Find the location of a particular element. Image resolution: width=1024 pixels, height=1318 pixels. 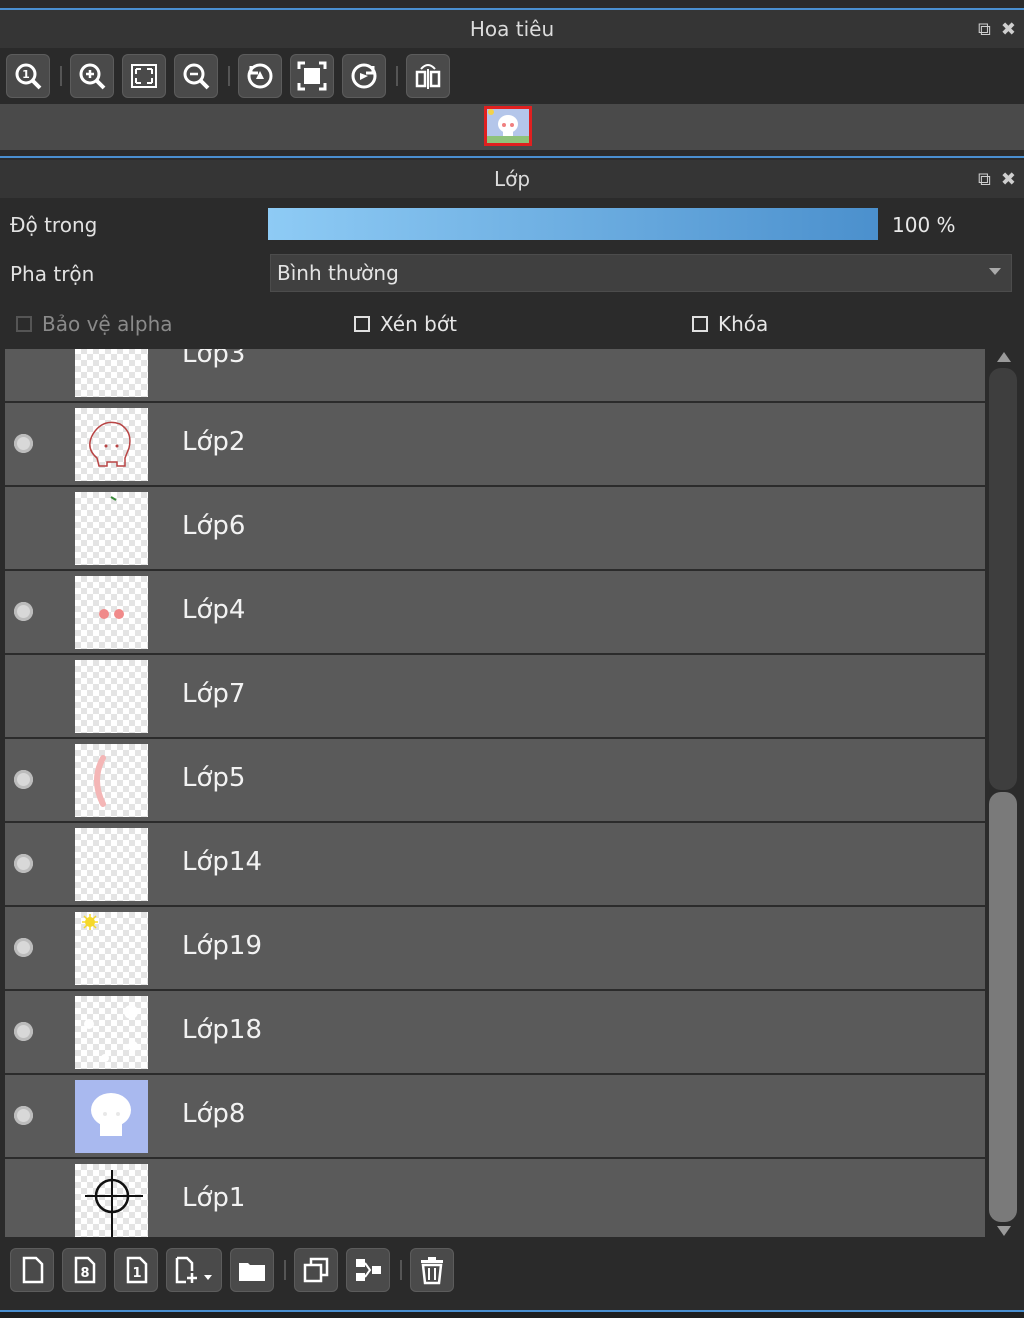

clipping-label: Xén bớt is located at coordinates (418, 324).